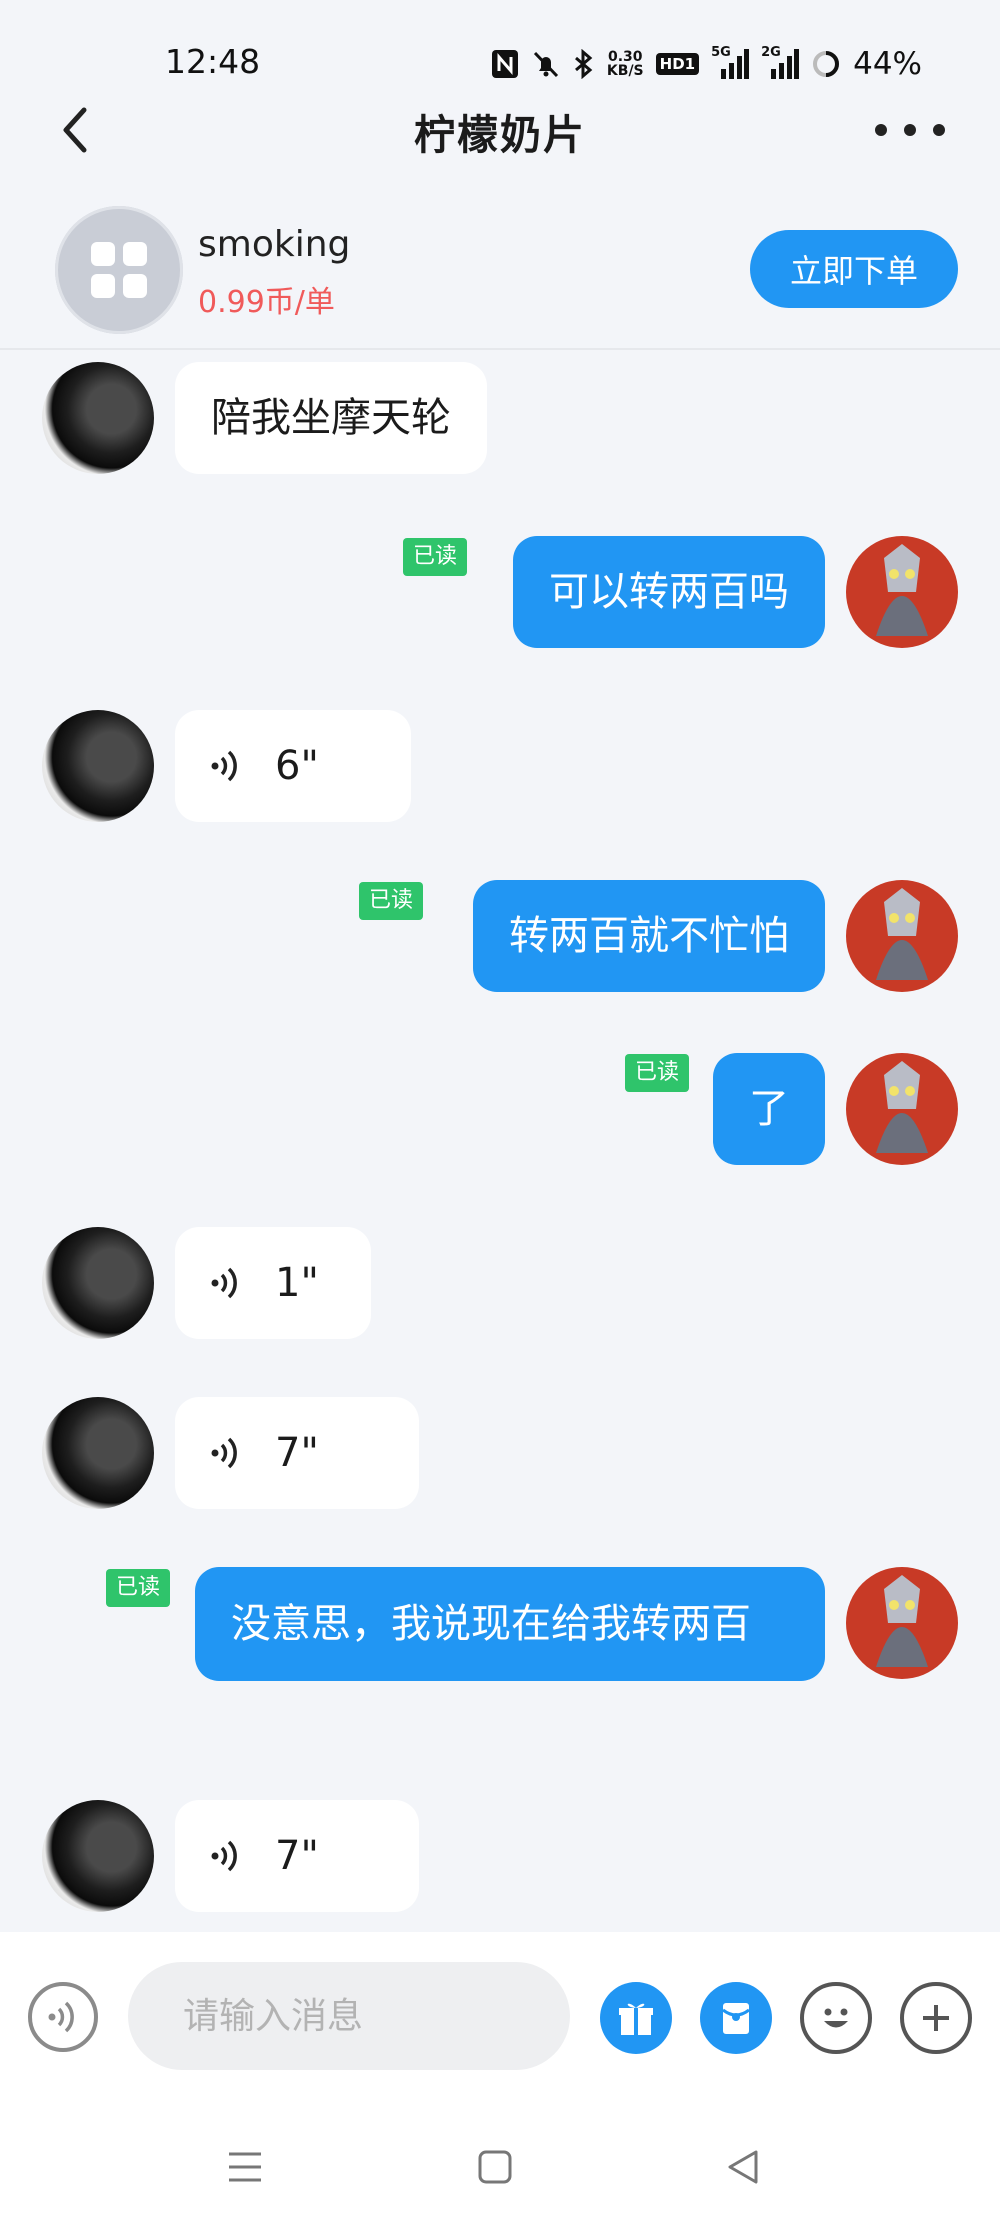 Image resolution: width=1000 pixels, height=2222 pixels. What do you see at coordinates (780, 63) in the screenshot?
I see `signal-2g-icon: 2G` at bounding box center [780, 63].